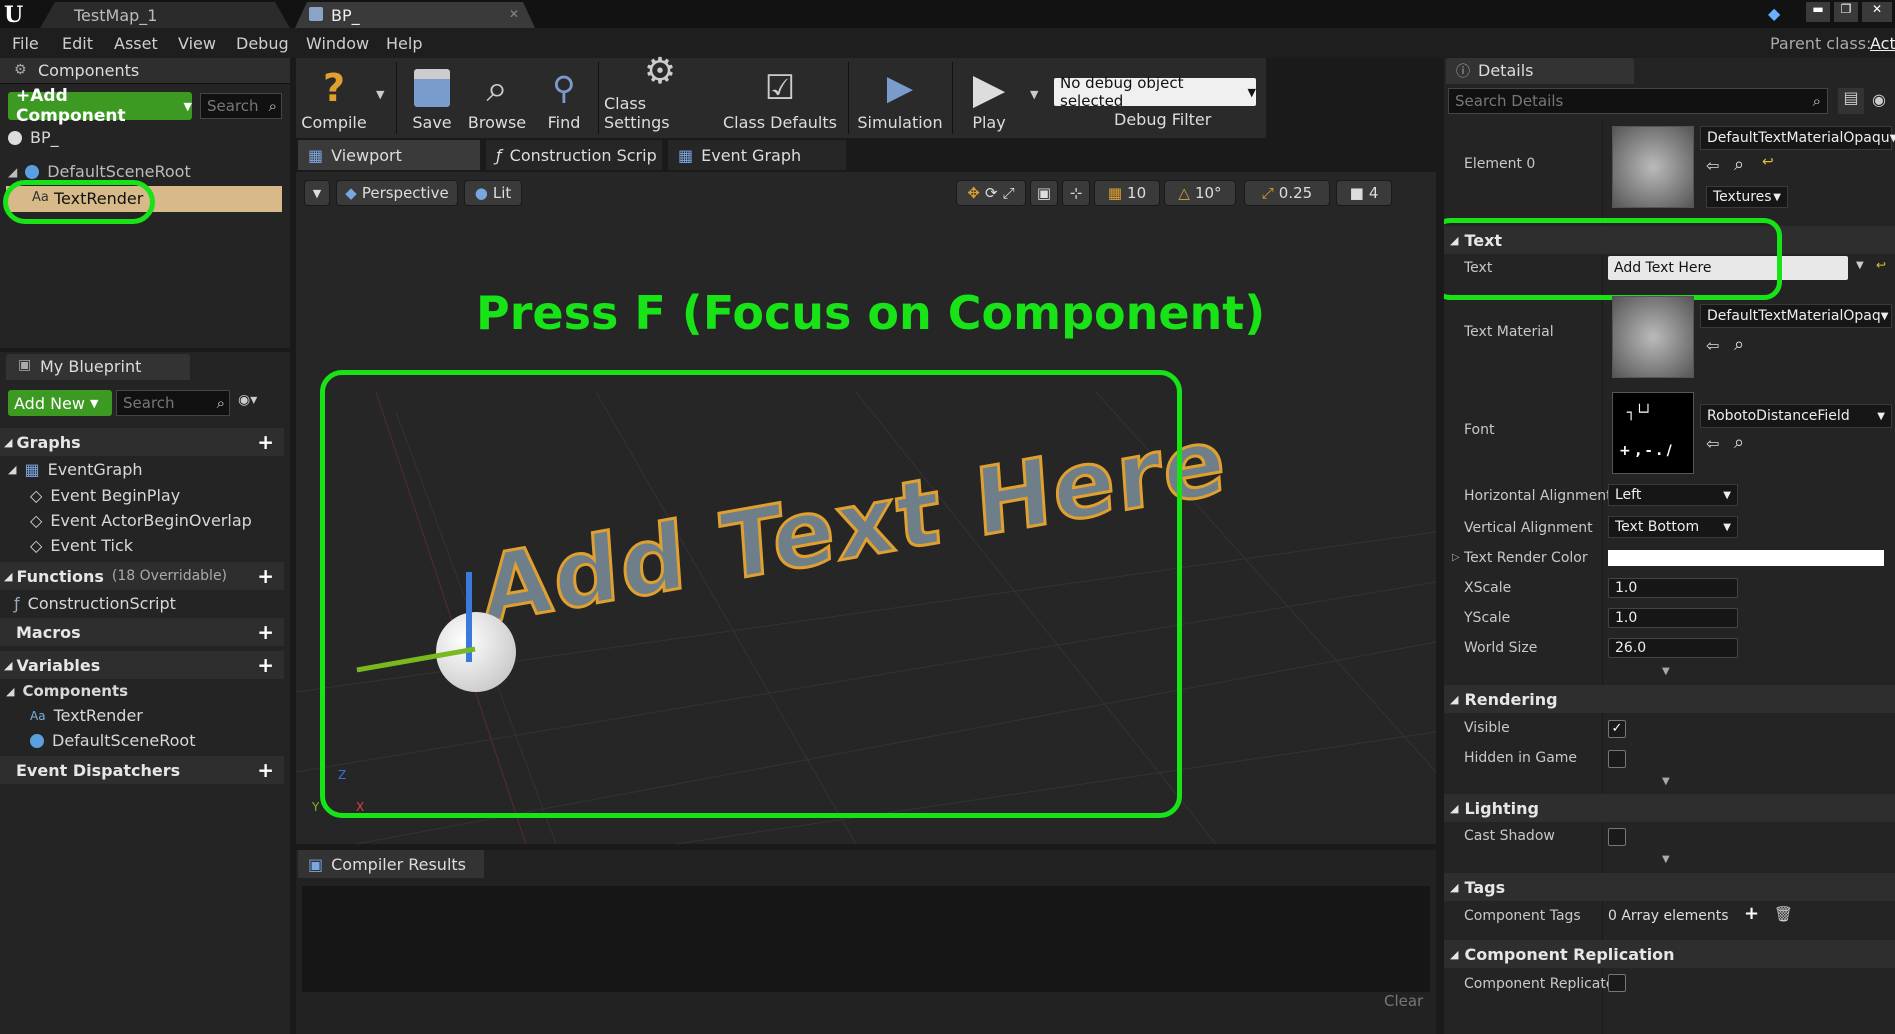 The width and height of the screenshot is (1895, 1034). Describe the element at coordinates (173, 403) in the screenshot. I see `blueprint-search-input: Search ⌕` at that location.